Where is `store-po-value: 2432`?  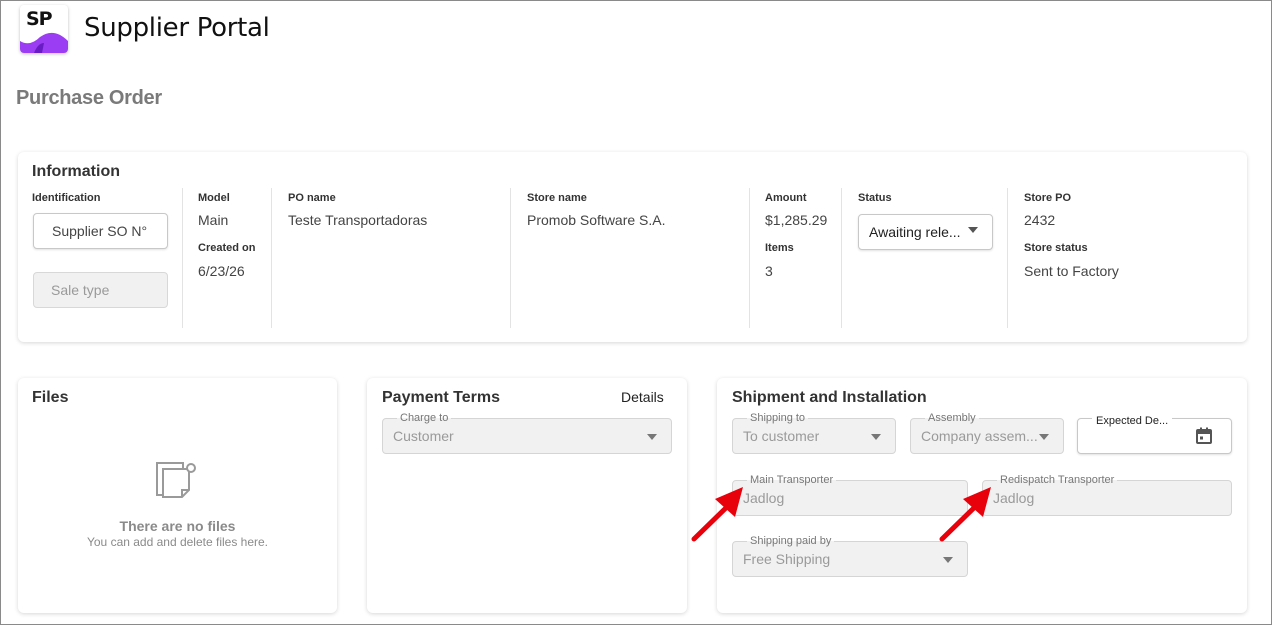 store-po-value: 2432 is located at coordinates (1040, 220).